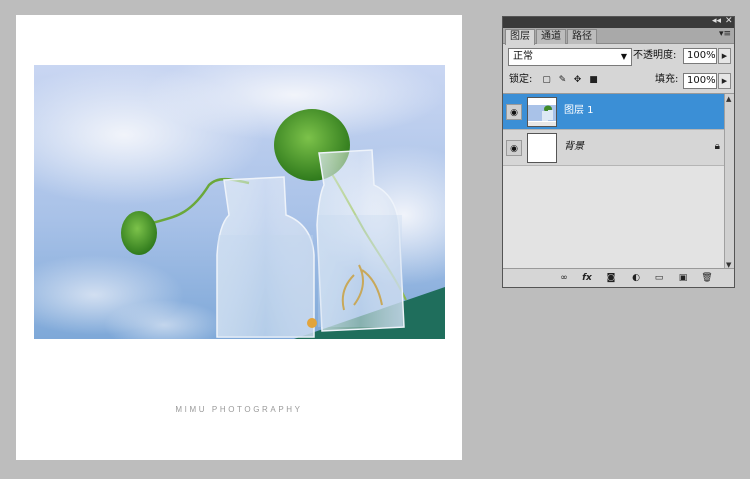 The image size is (750, 479). I want to click on tab-paths: 路径, so click(582, 36).